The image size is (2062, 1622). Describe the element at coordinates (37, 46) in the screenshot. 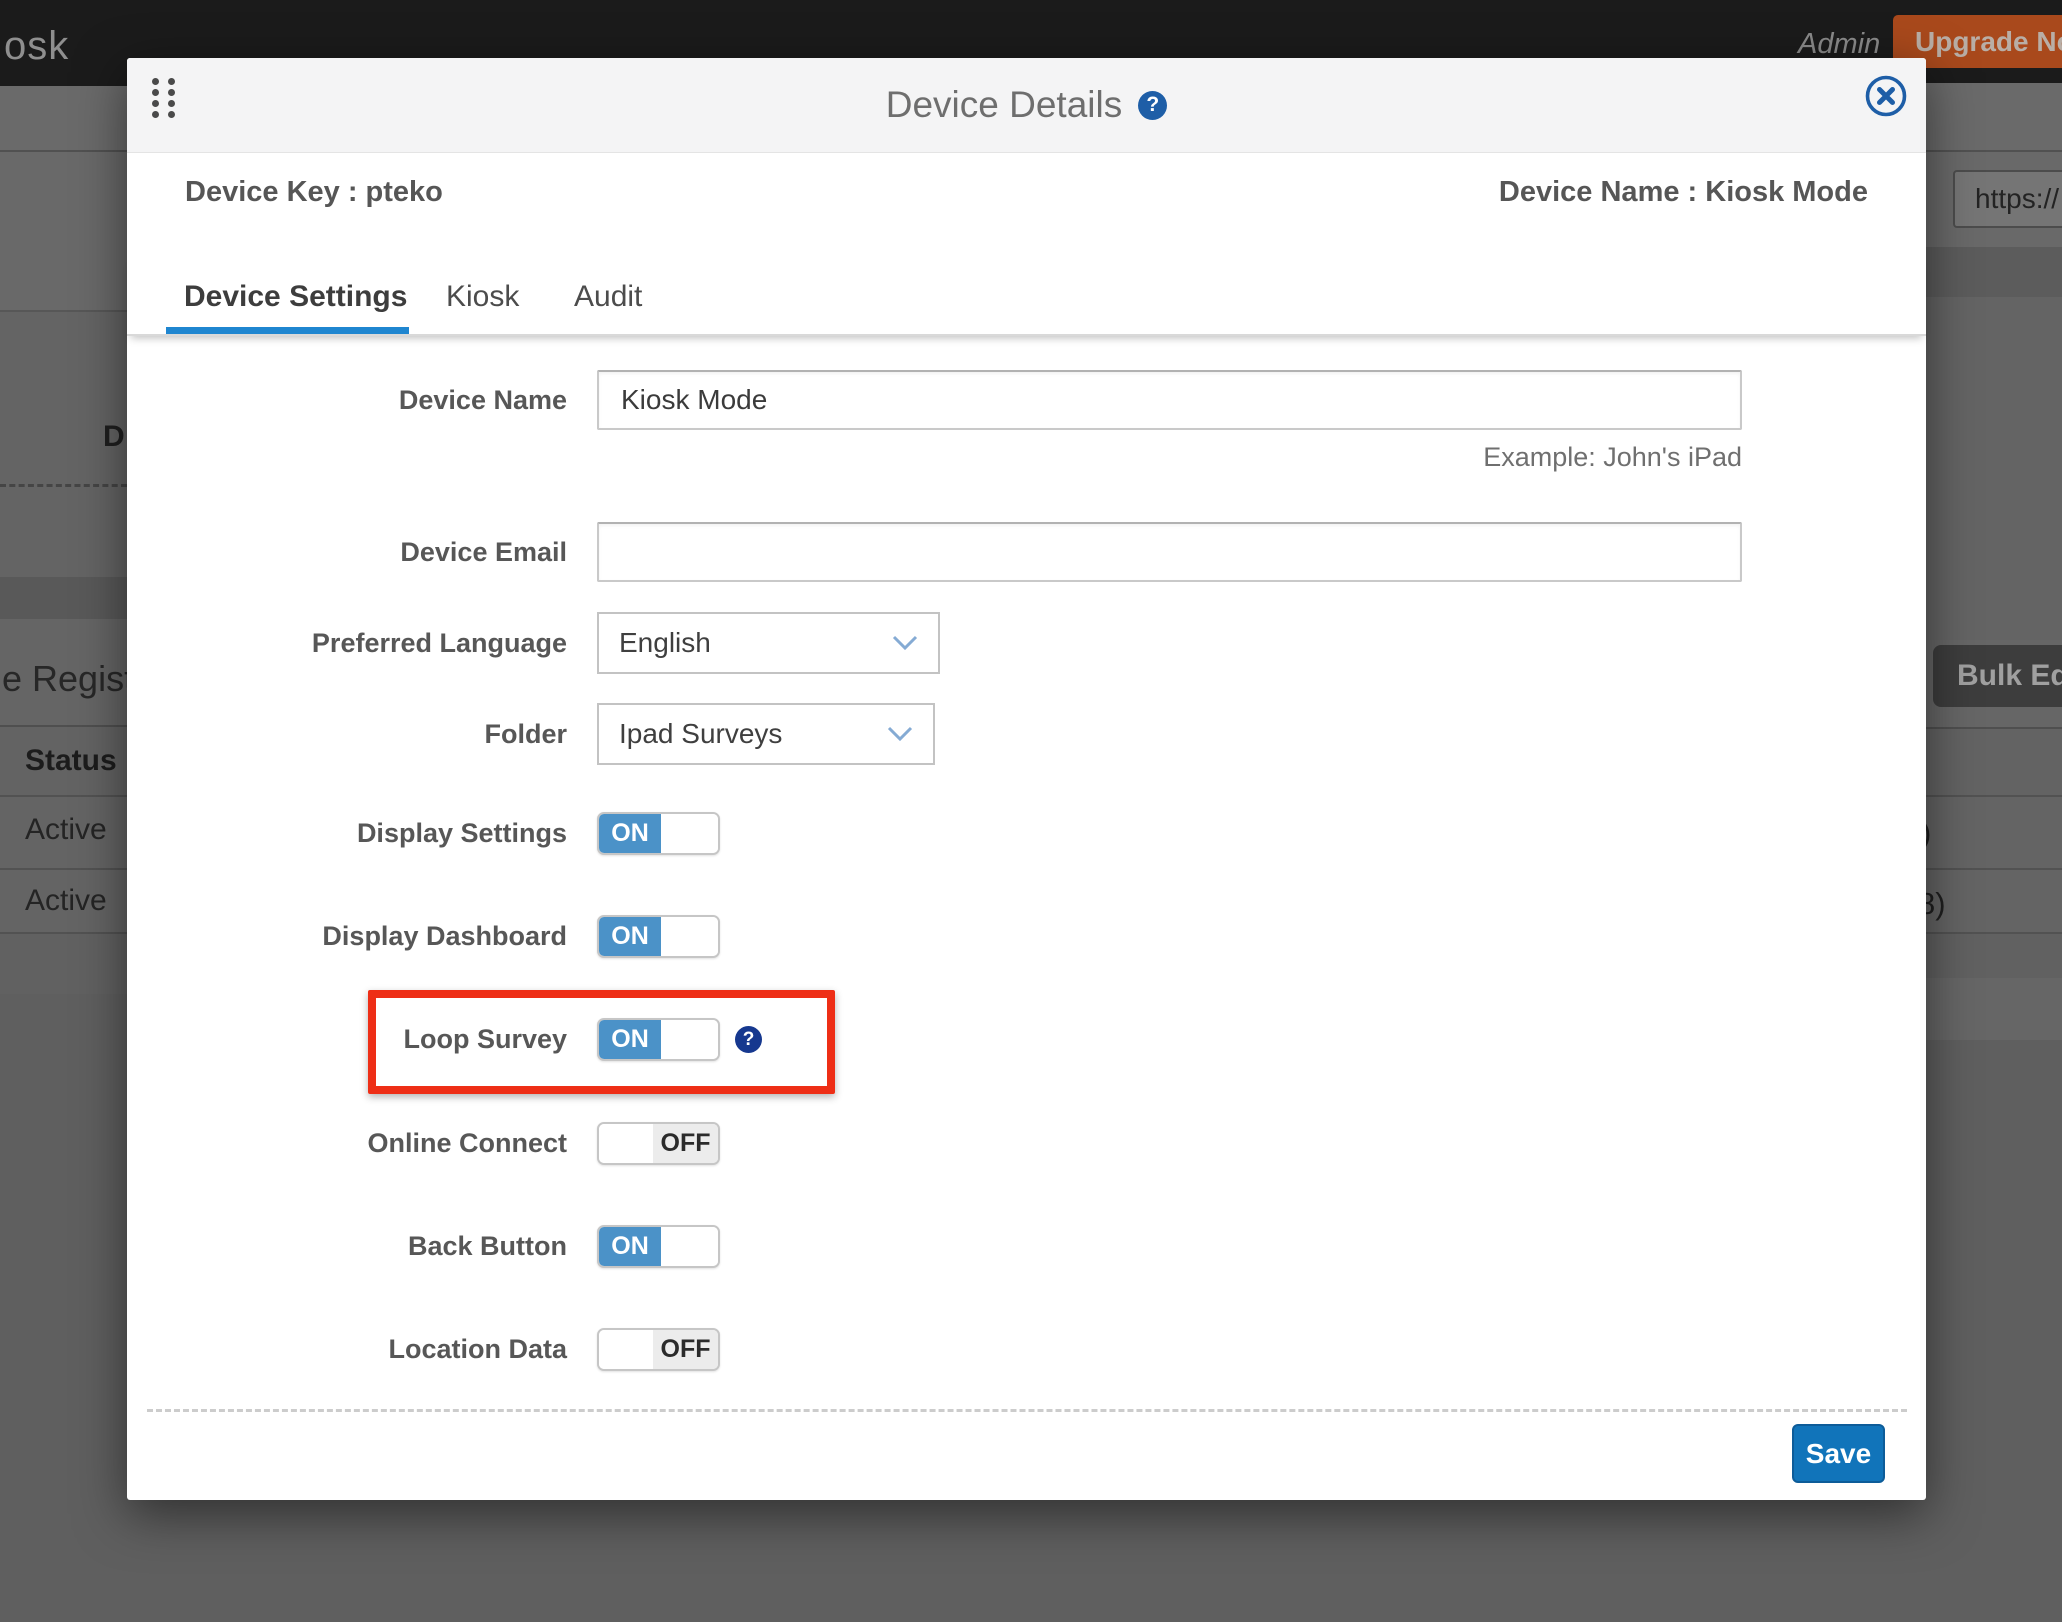

I see `app-logo: osk` at that location.